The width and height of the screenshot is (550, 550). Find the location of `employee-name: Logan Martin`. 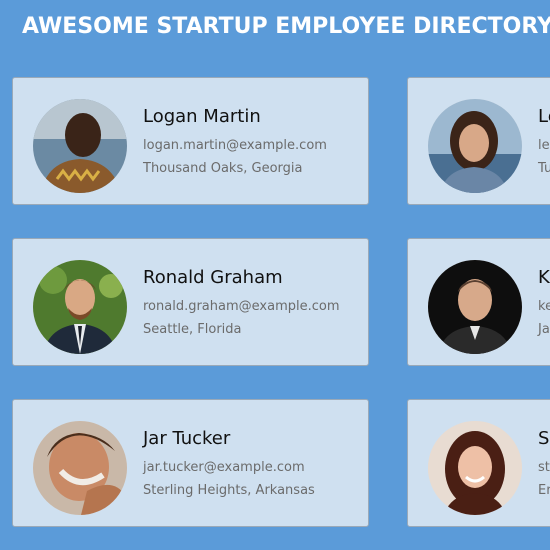

employee-name: Logan Martin is located at coordinates (202, 116).